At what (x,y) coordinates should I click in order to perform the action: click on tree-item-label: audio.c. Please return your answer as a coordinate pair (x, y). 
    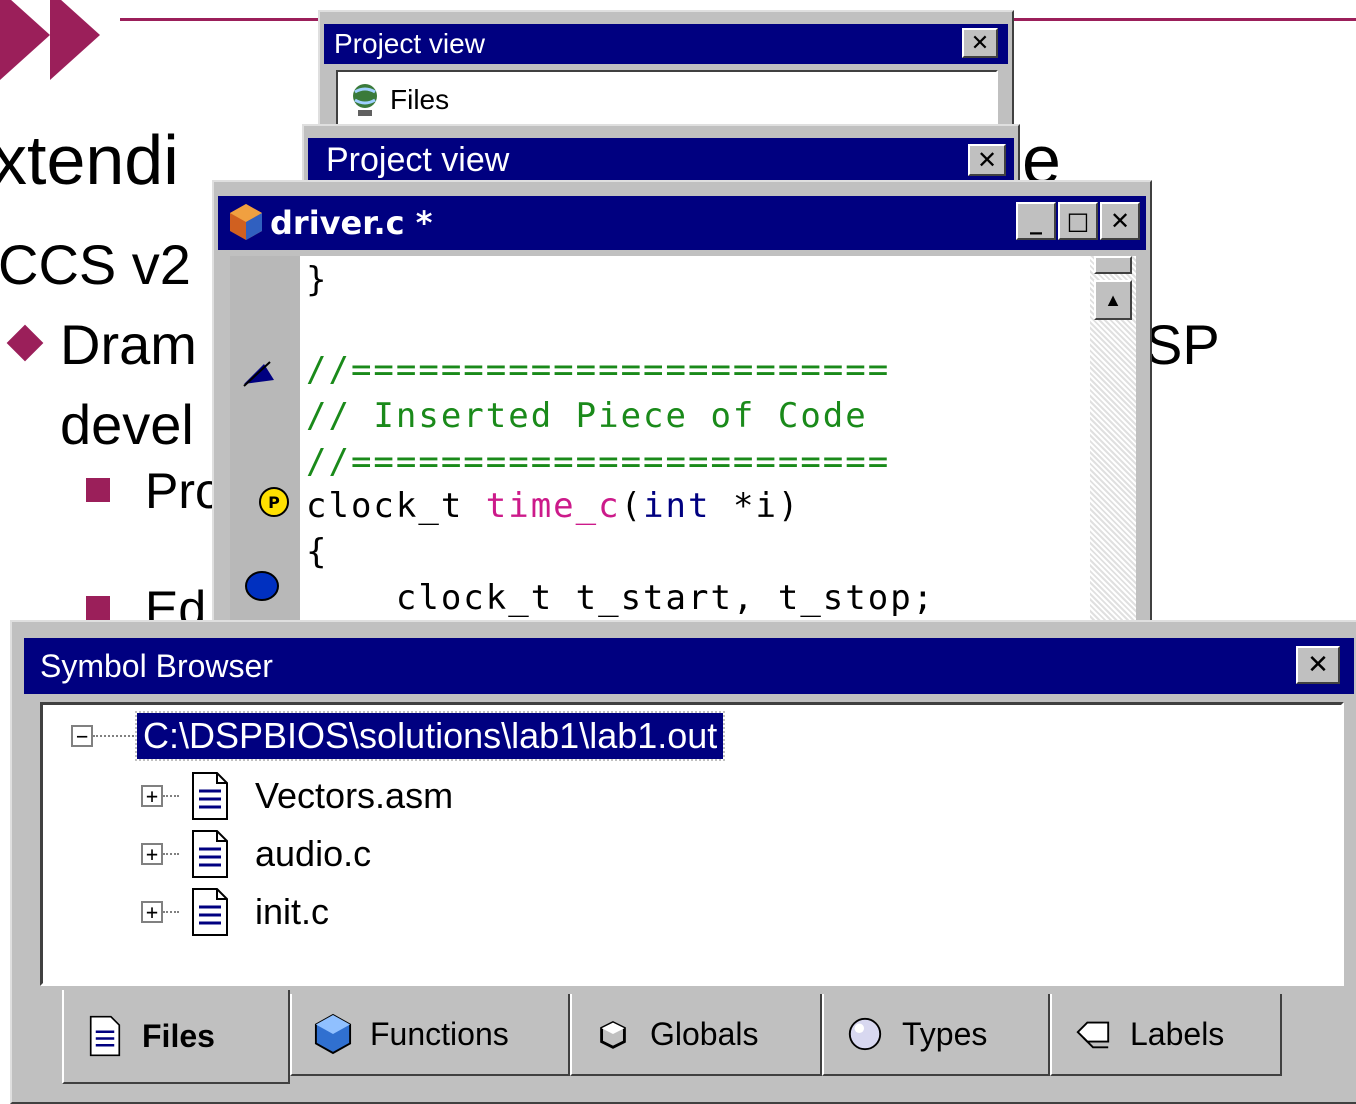
    Looking at the image, I should click on (313, 853).